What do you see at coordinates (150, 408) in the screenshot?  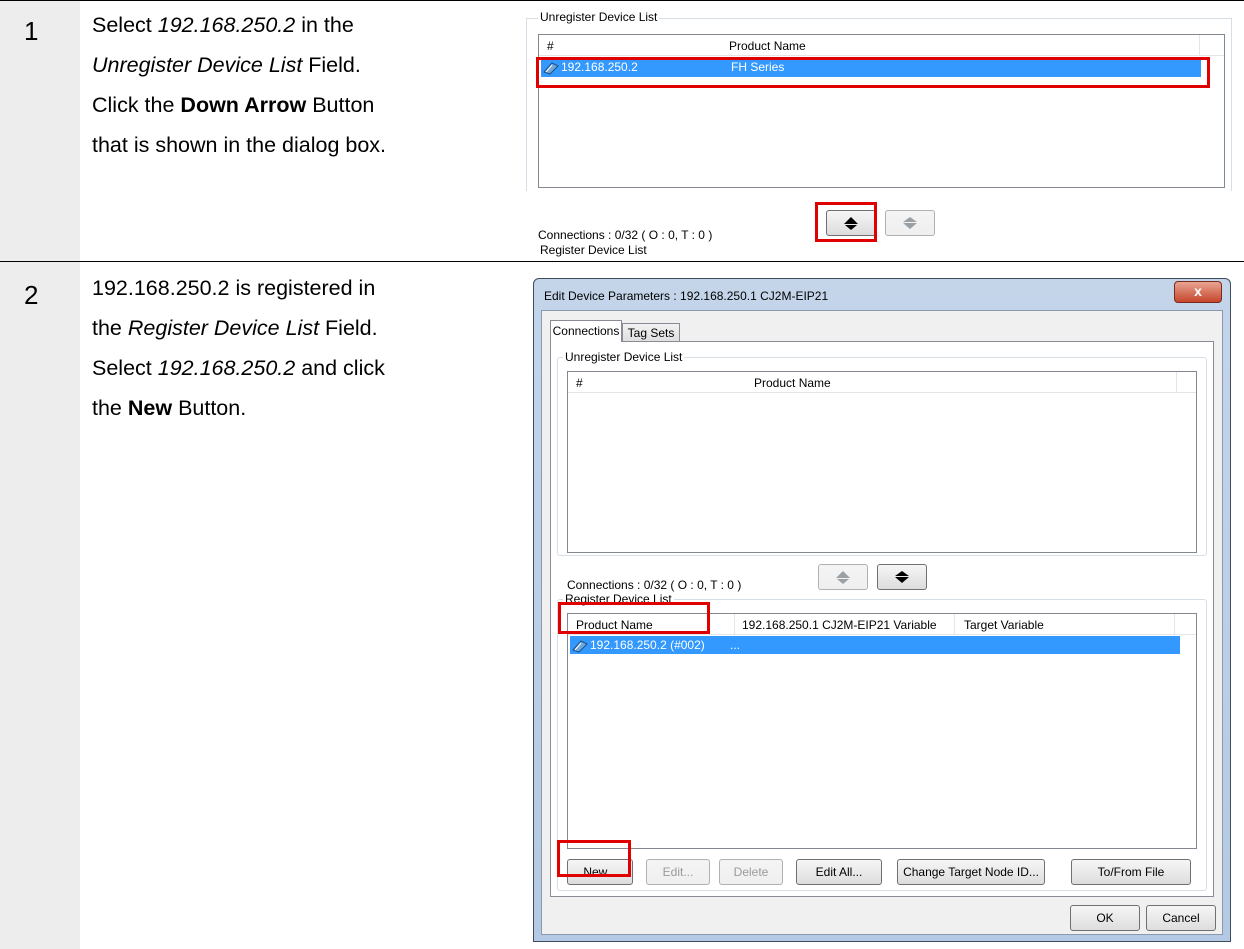 I see `step-2-button-name: New` at bounding box center [150, 408].